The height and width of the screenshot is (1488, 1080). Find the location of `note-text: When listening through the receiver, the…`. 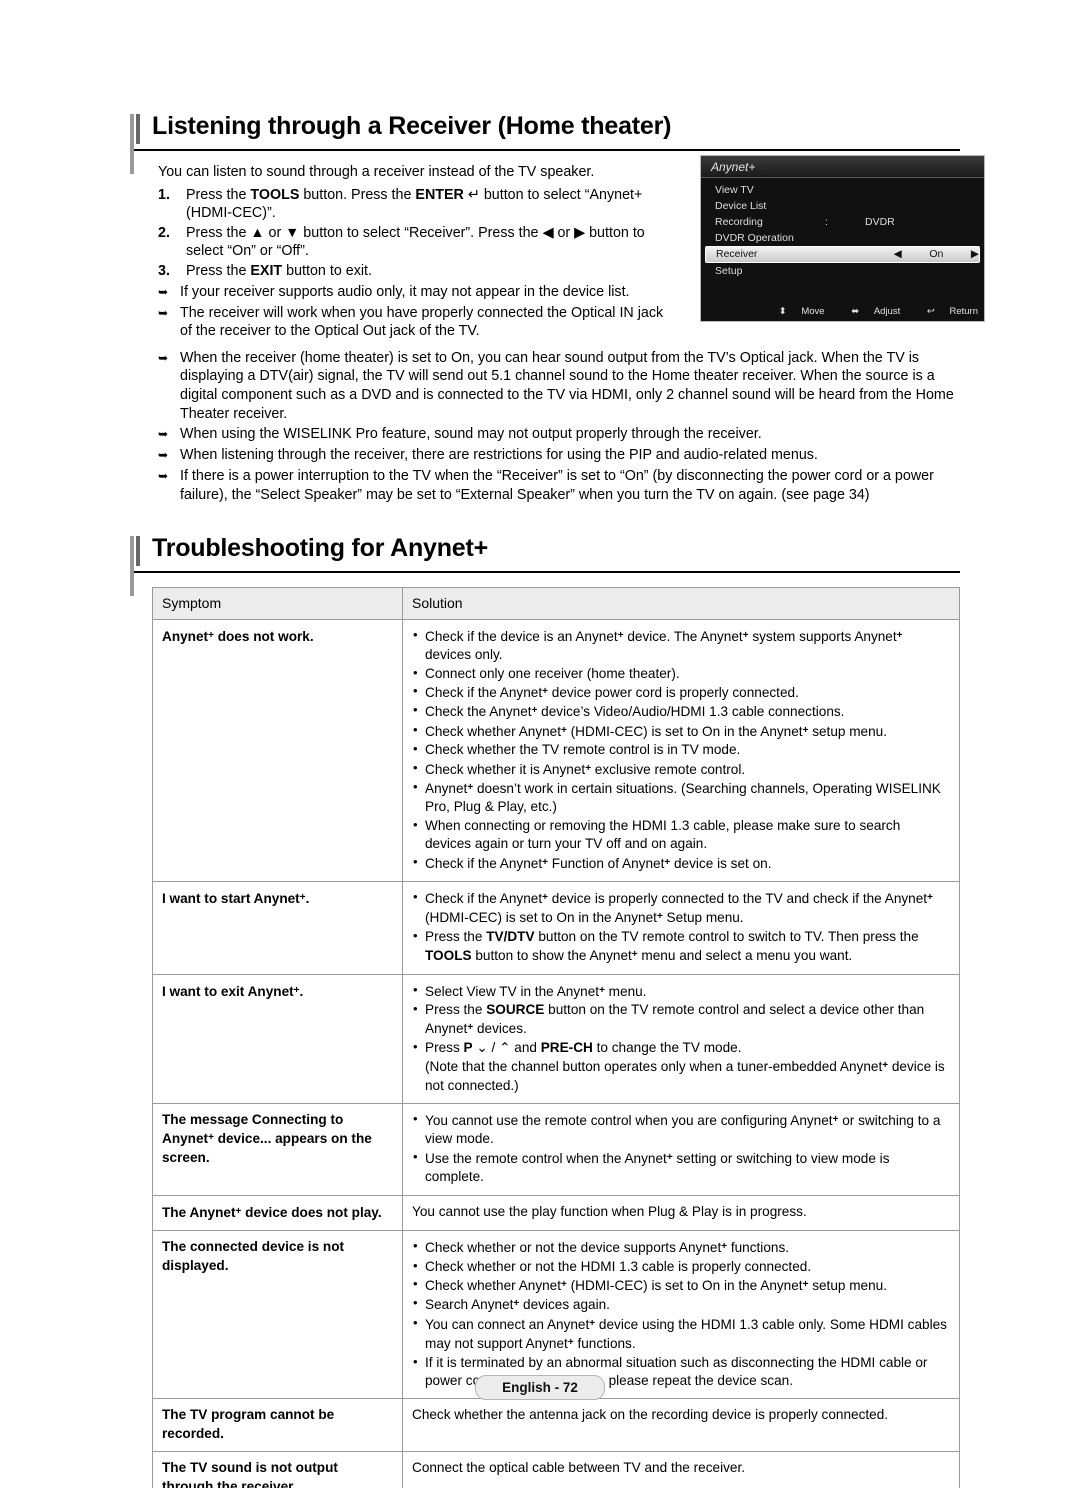

note-text: When listening through the receiver, the… is located at coordinates (499, 455).